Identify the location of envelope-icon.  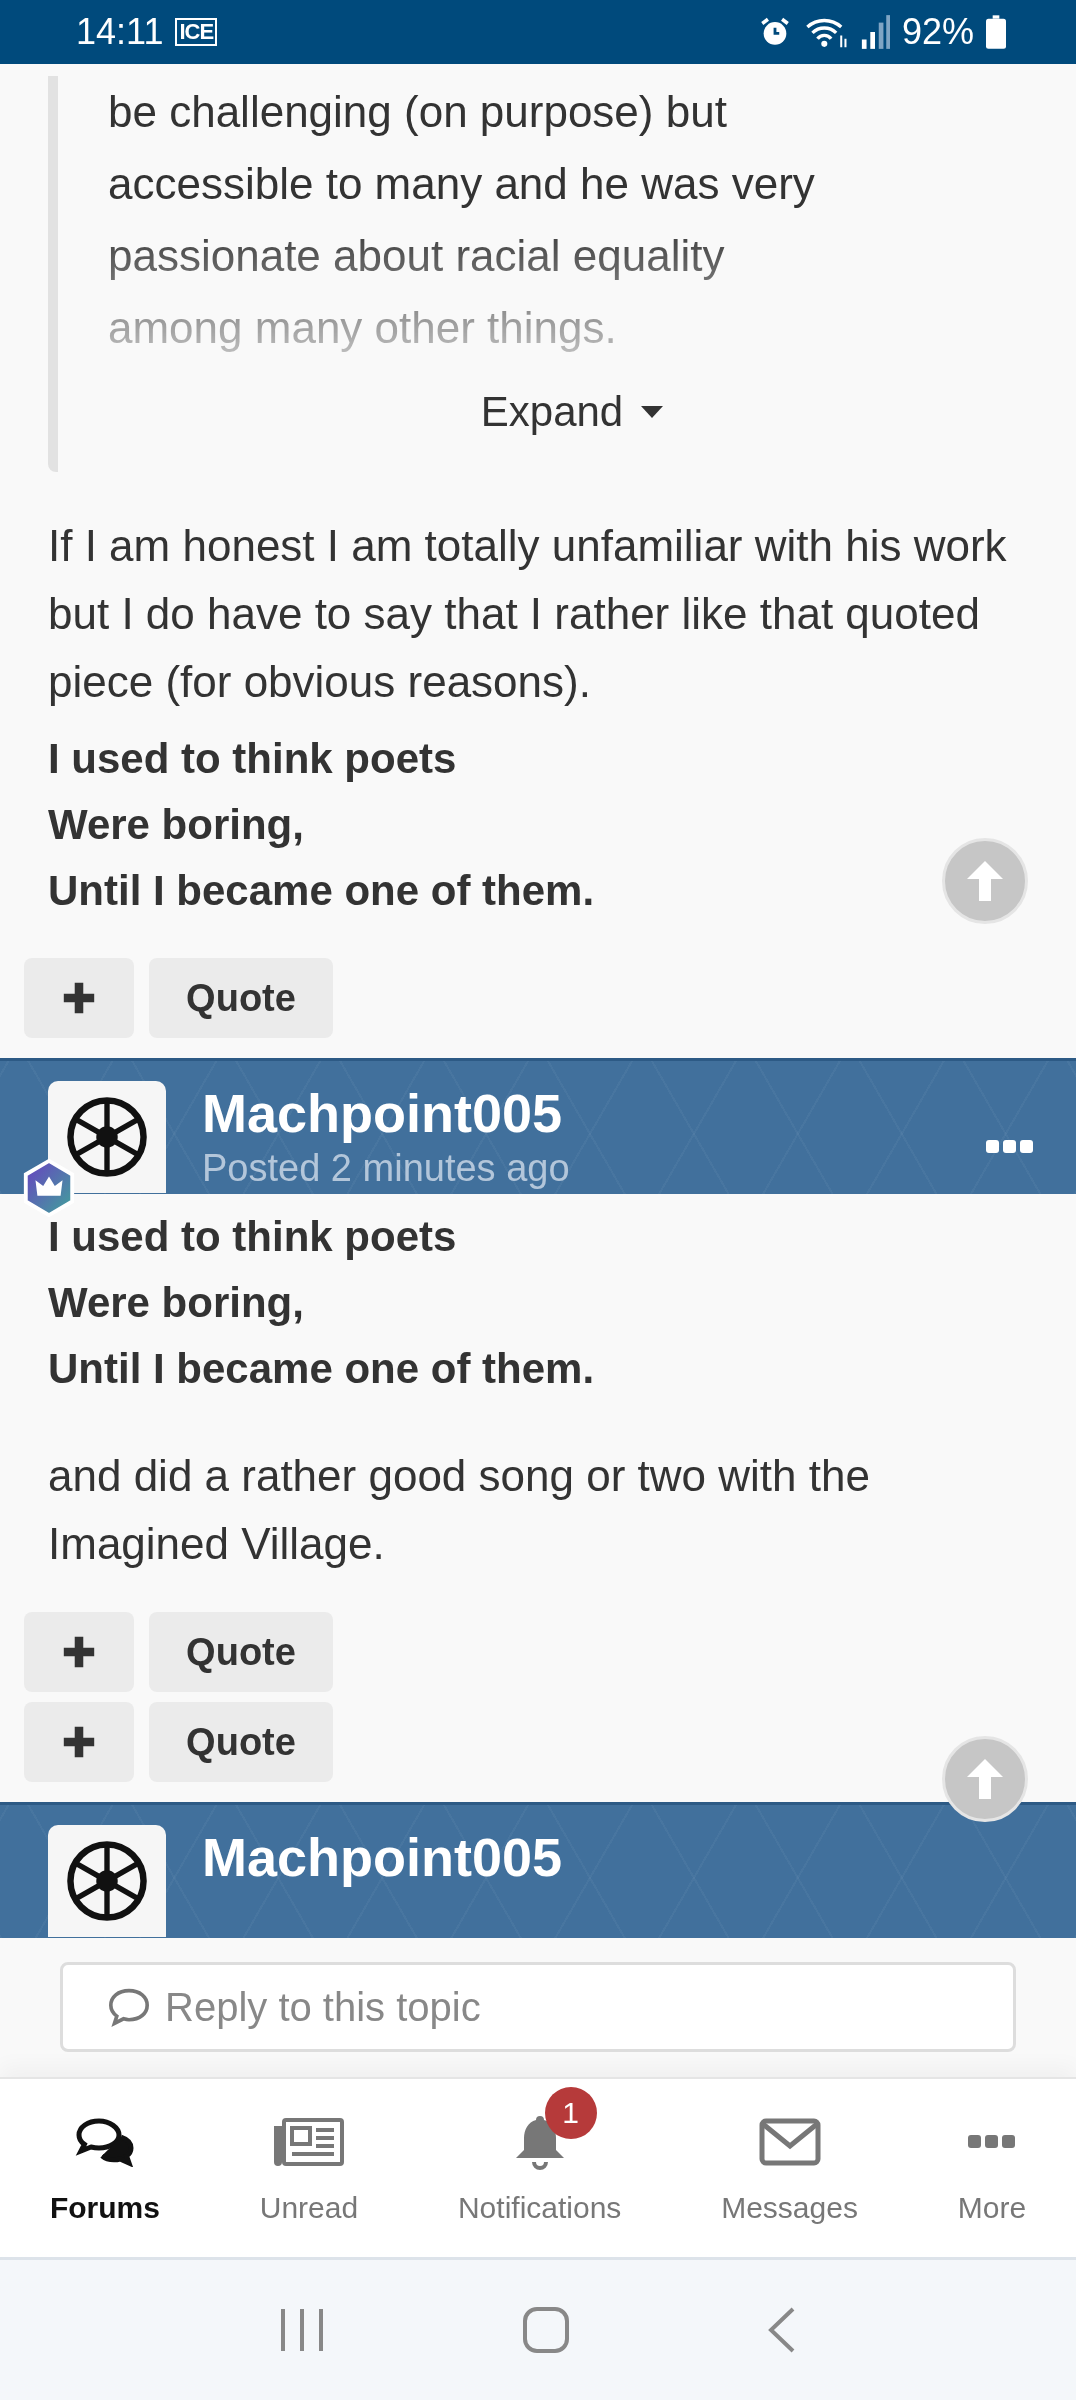
(789, 2142).